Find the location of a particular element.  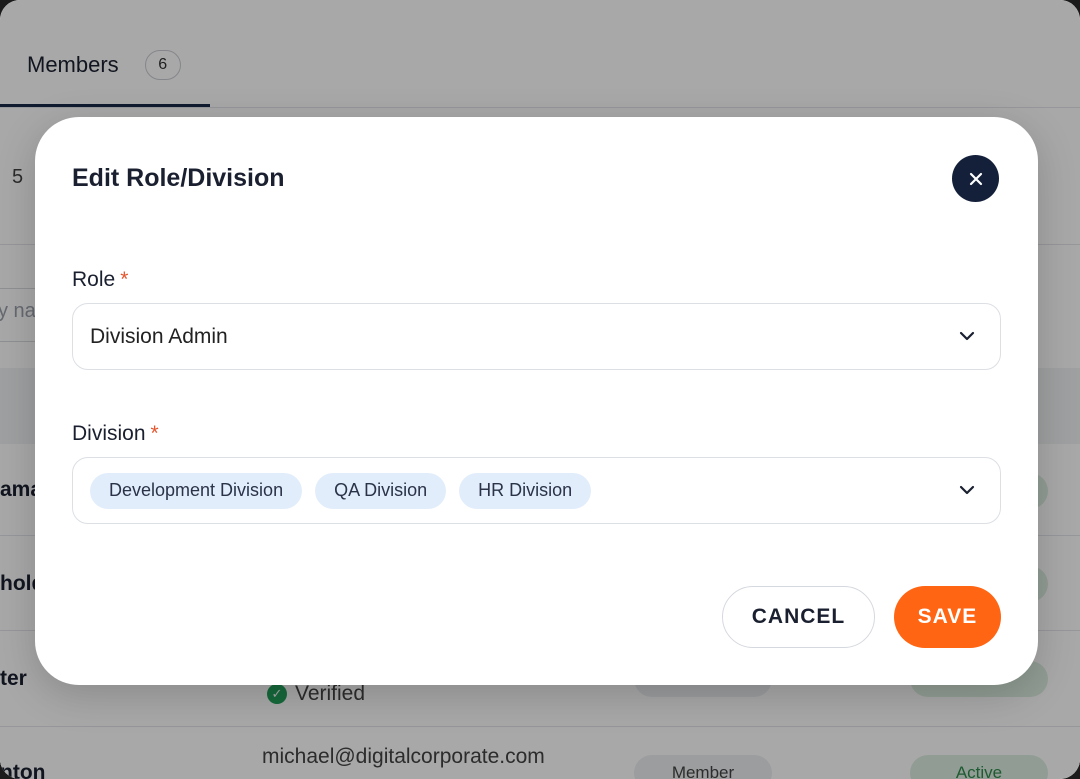

division-label: Division * is located at coordinates (115, 434).